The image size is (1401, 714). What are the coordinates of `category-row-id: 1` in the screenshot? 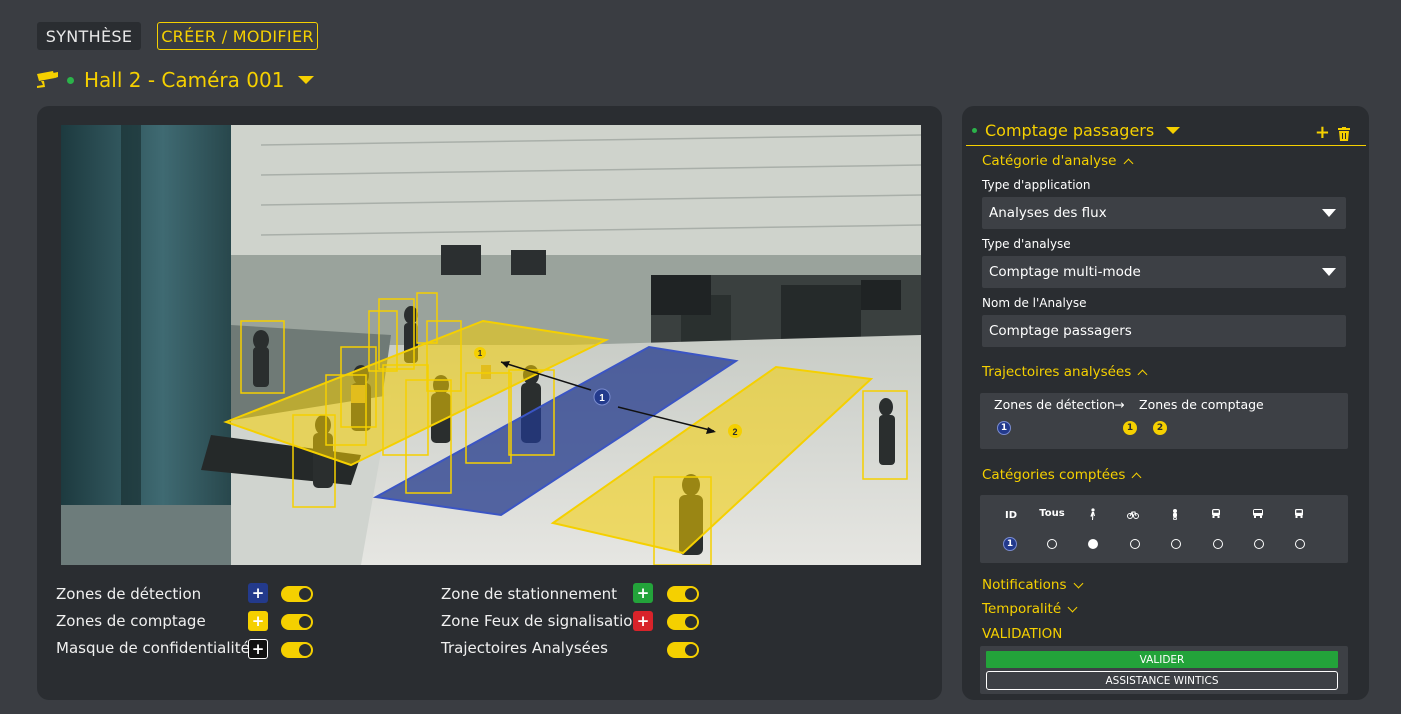 It's located at (1010, 544).